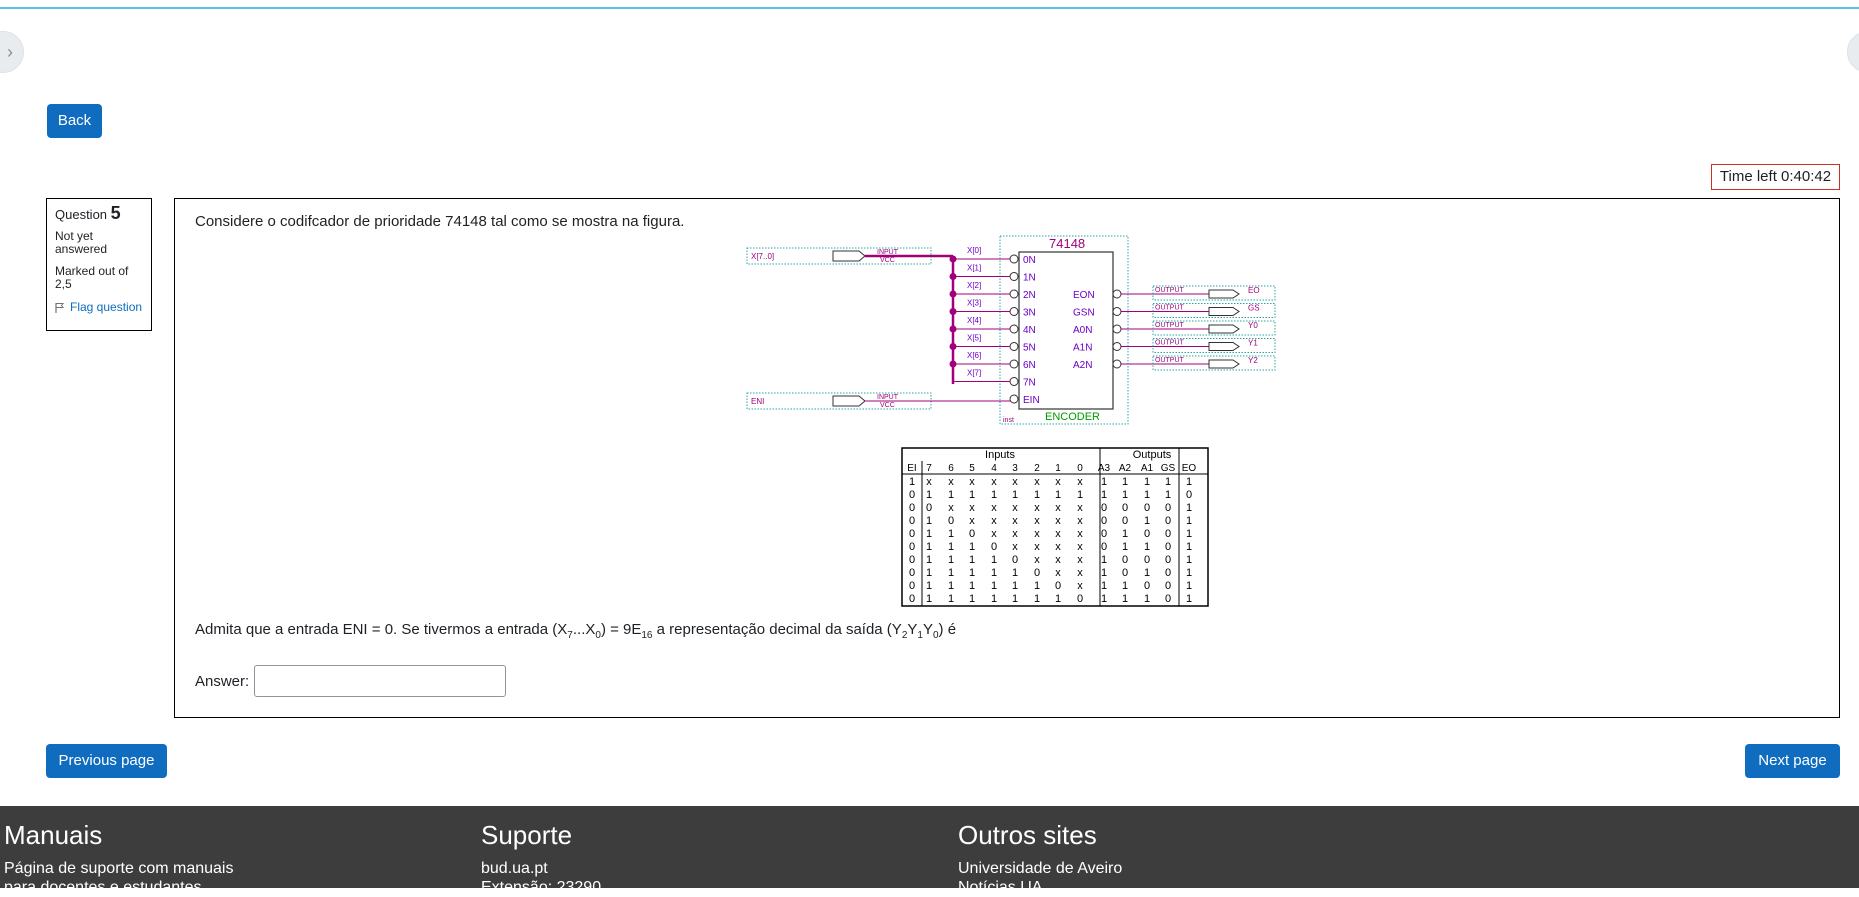  I want to click on footer-link-manuais: Página de suporte com manuais, so click(118, 868).